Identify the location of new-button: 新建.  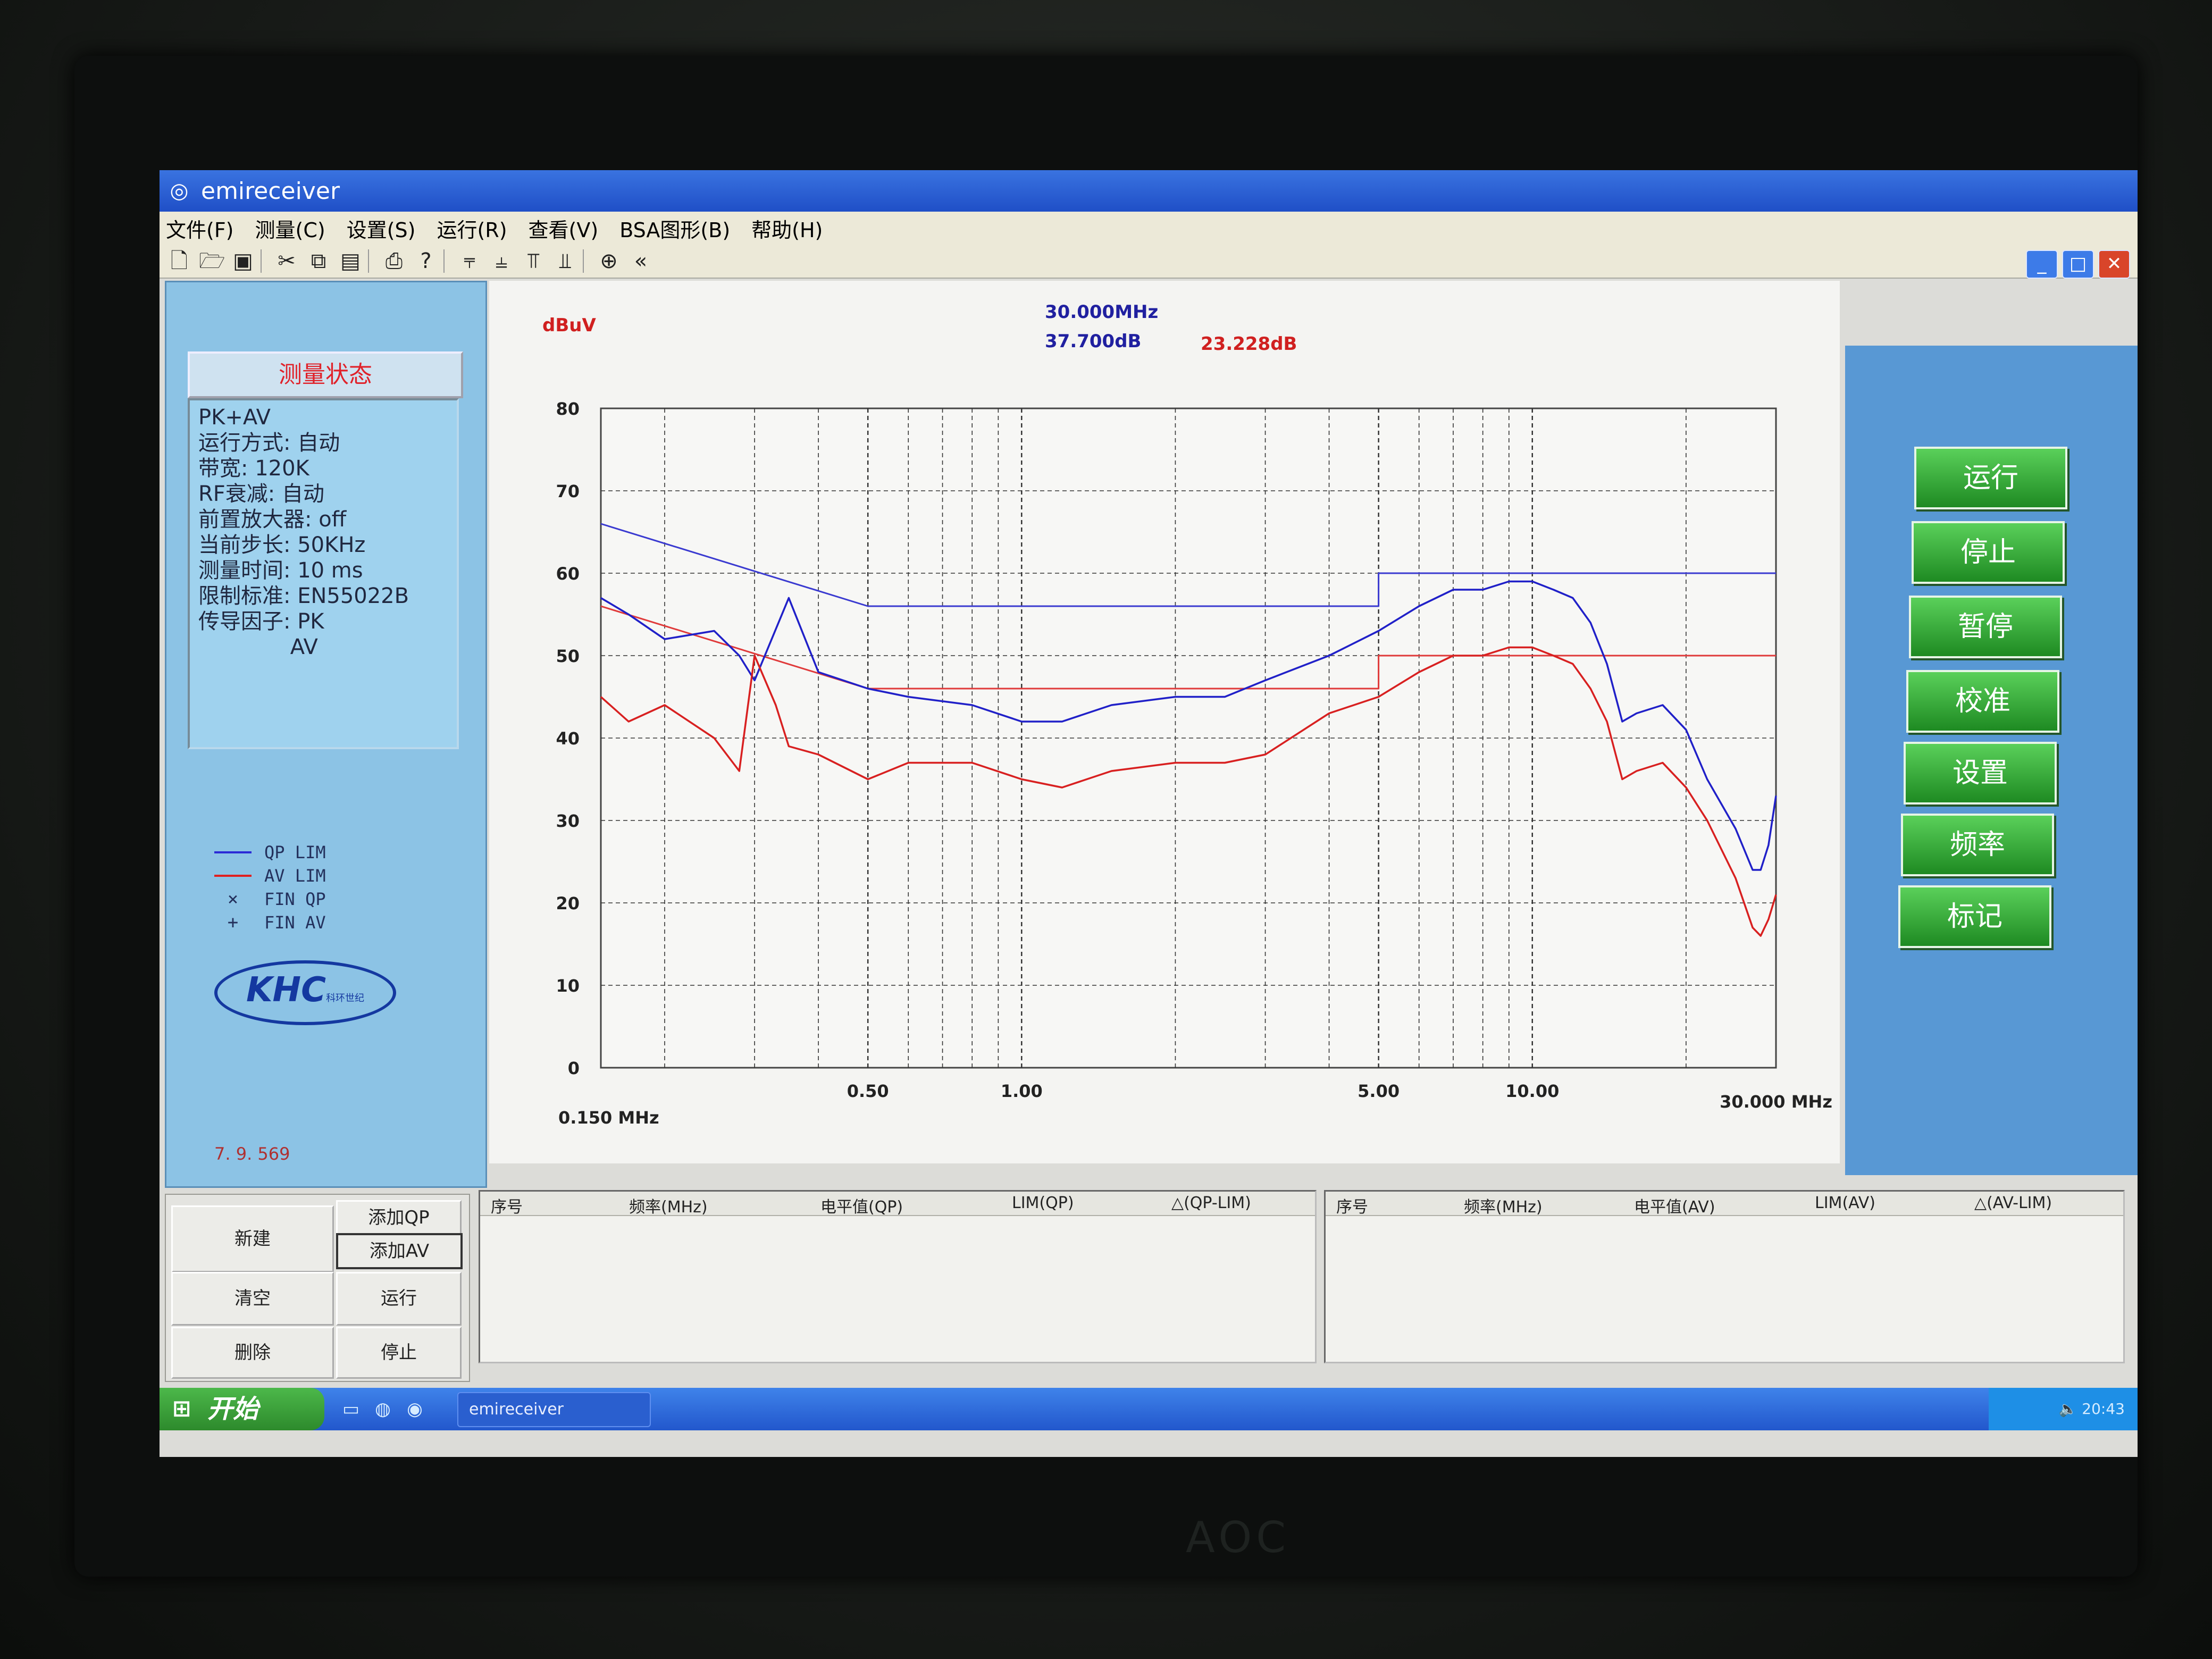
(252, 1238).